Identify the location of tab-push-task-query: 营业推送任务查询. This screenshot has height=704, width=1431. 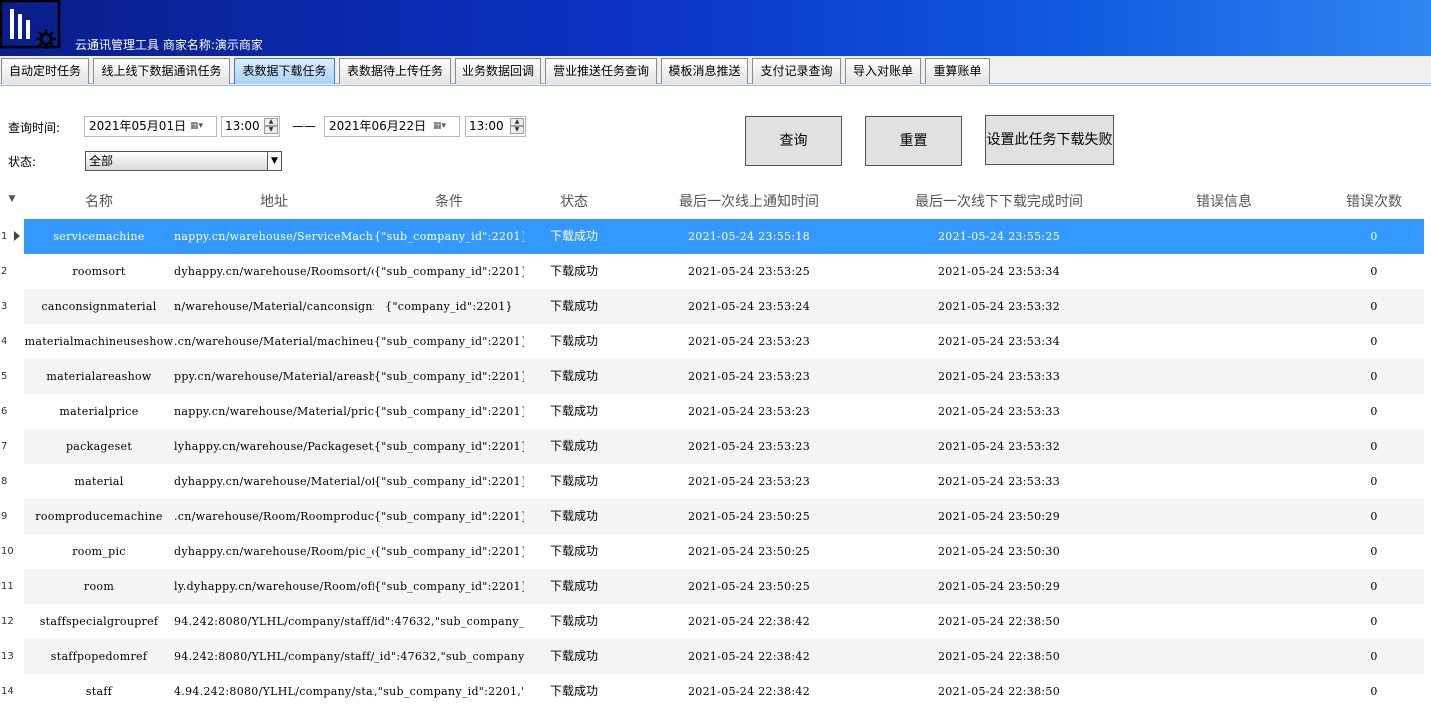
(601, 71).